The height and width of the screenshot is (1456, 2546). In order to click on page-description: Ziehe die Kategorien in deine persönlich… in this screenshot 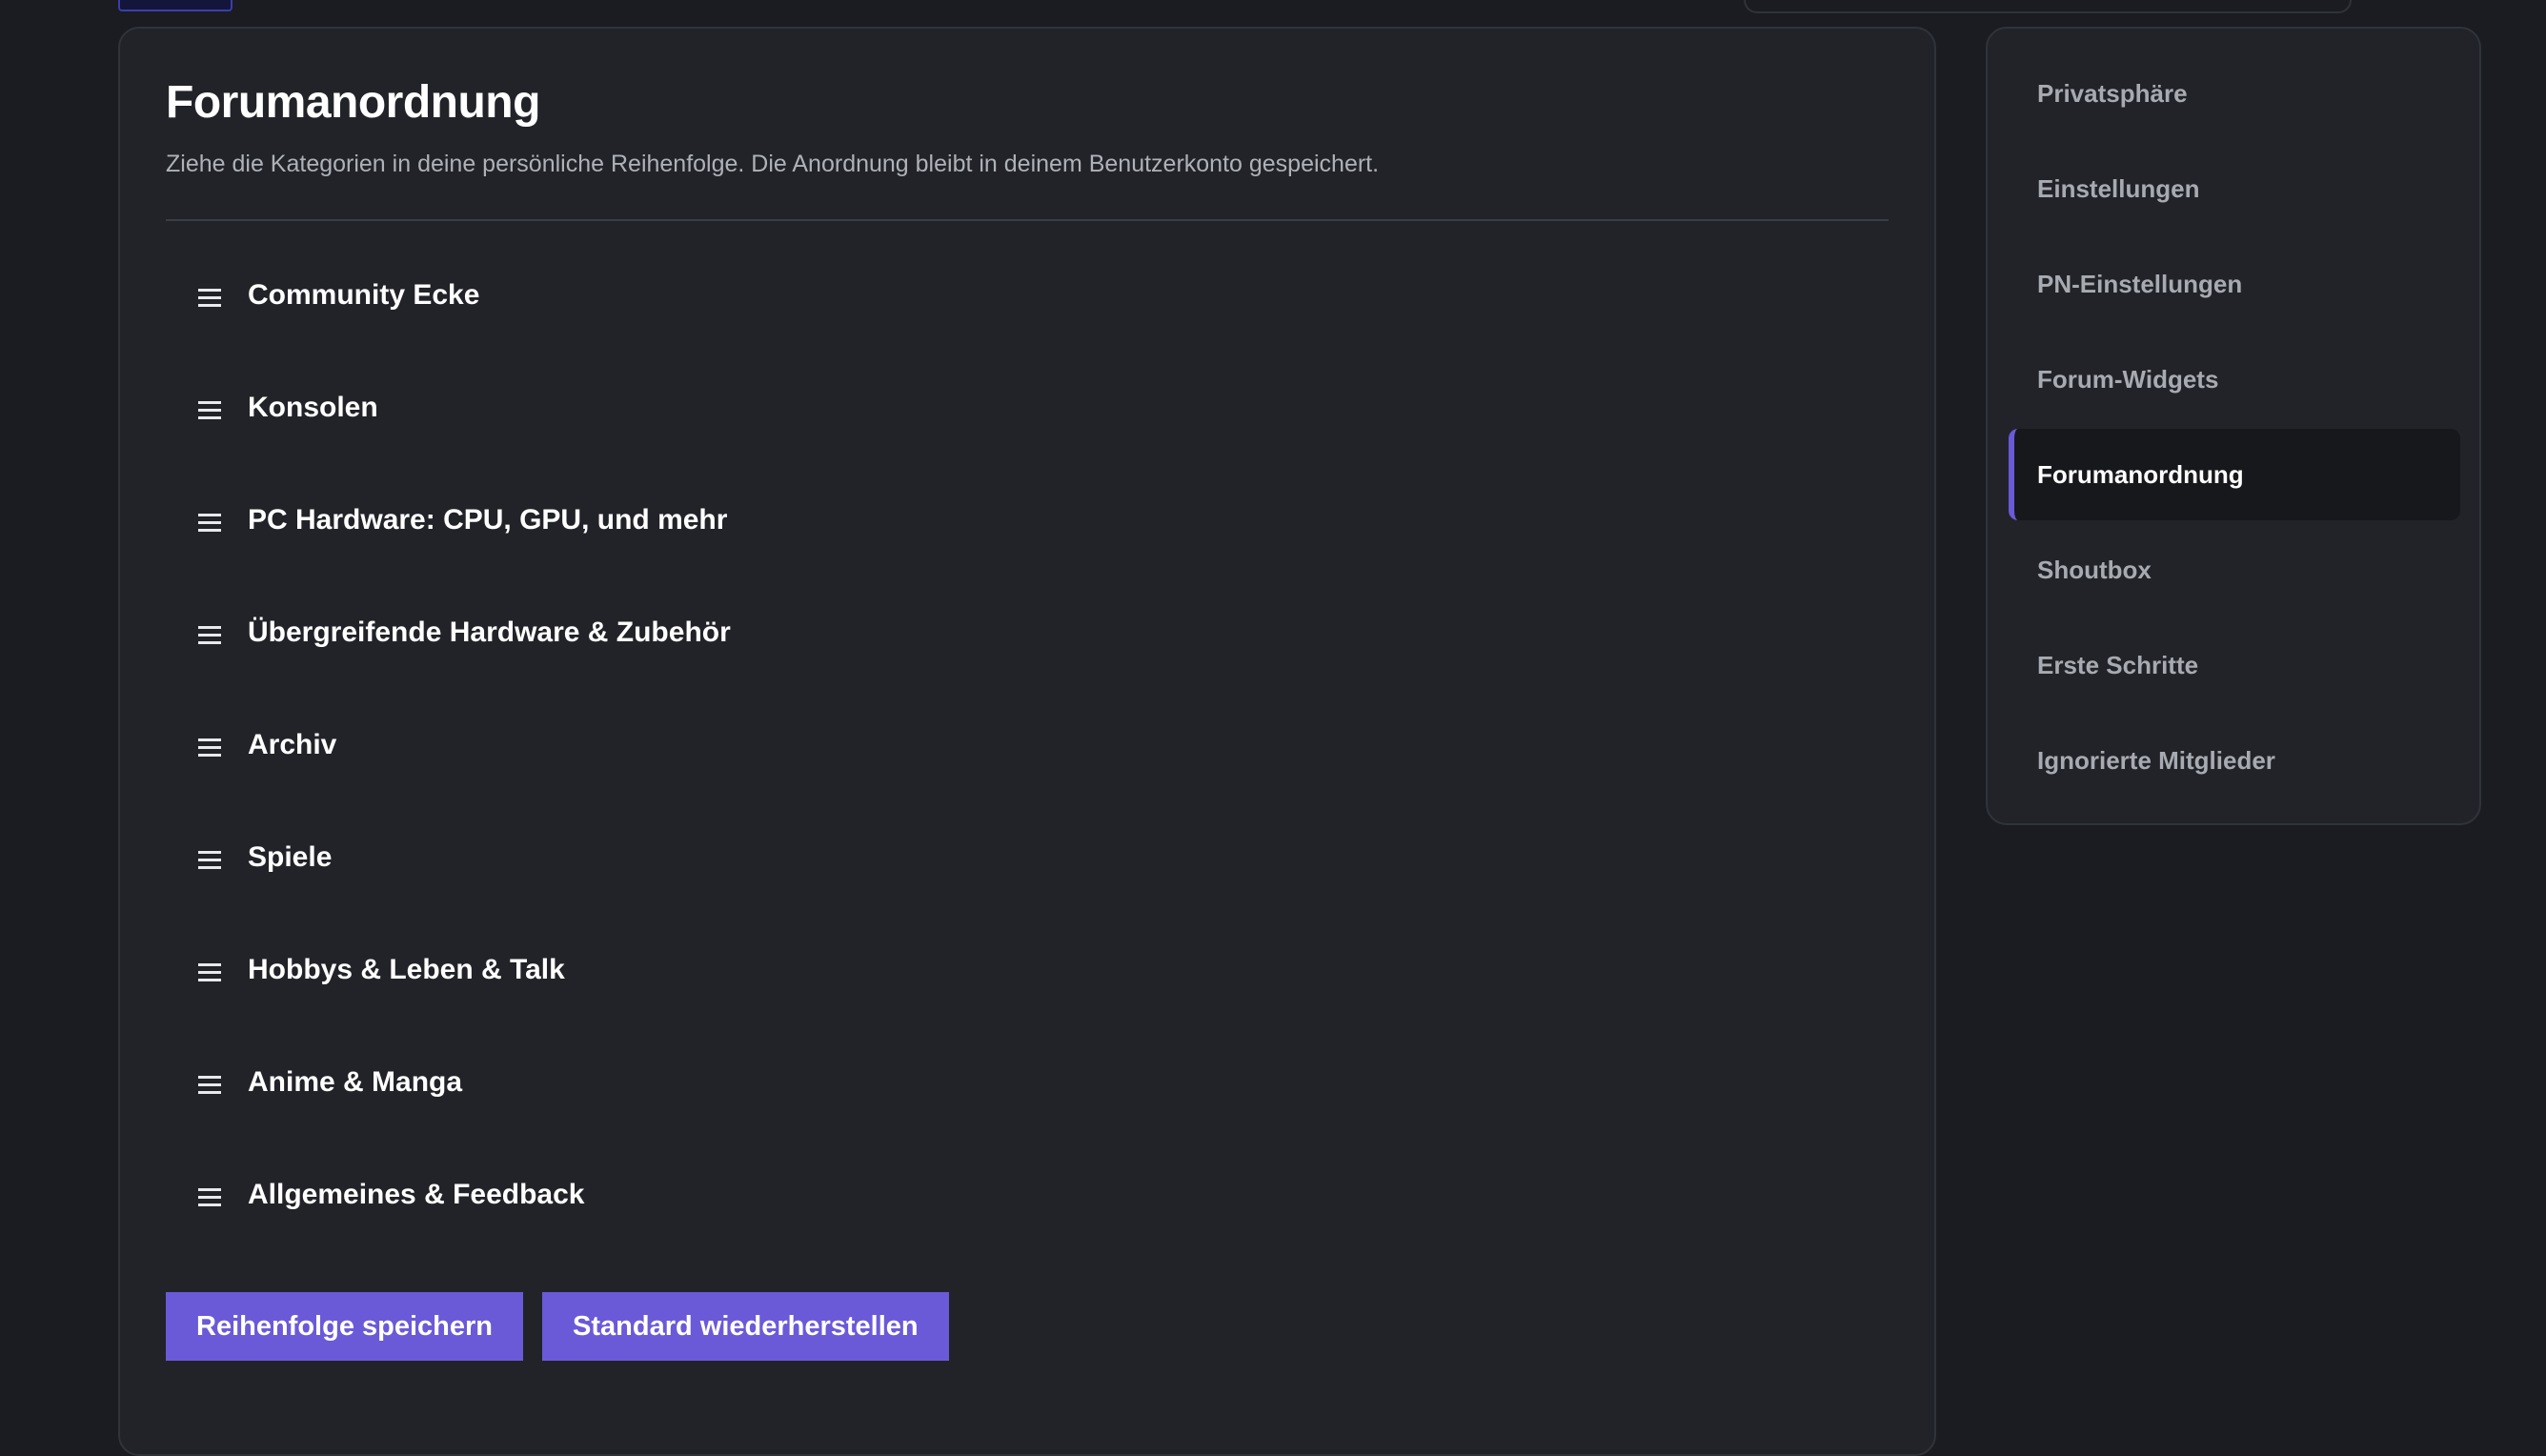, I will do `click(773, 164)`.